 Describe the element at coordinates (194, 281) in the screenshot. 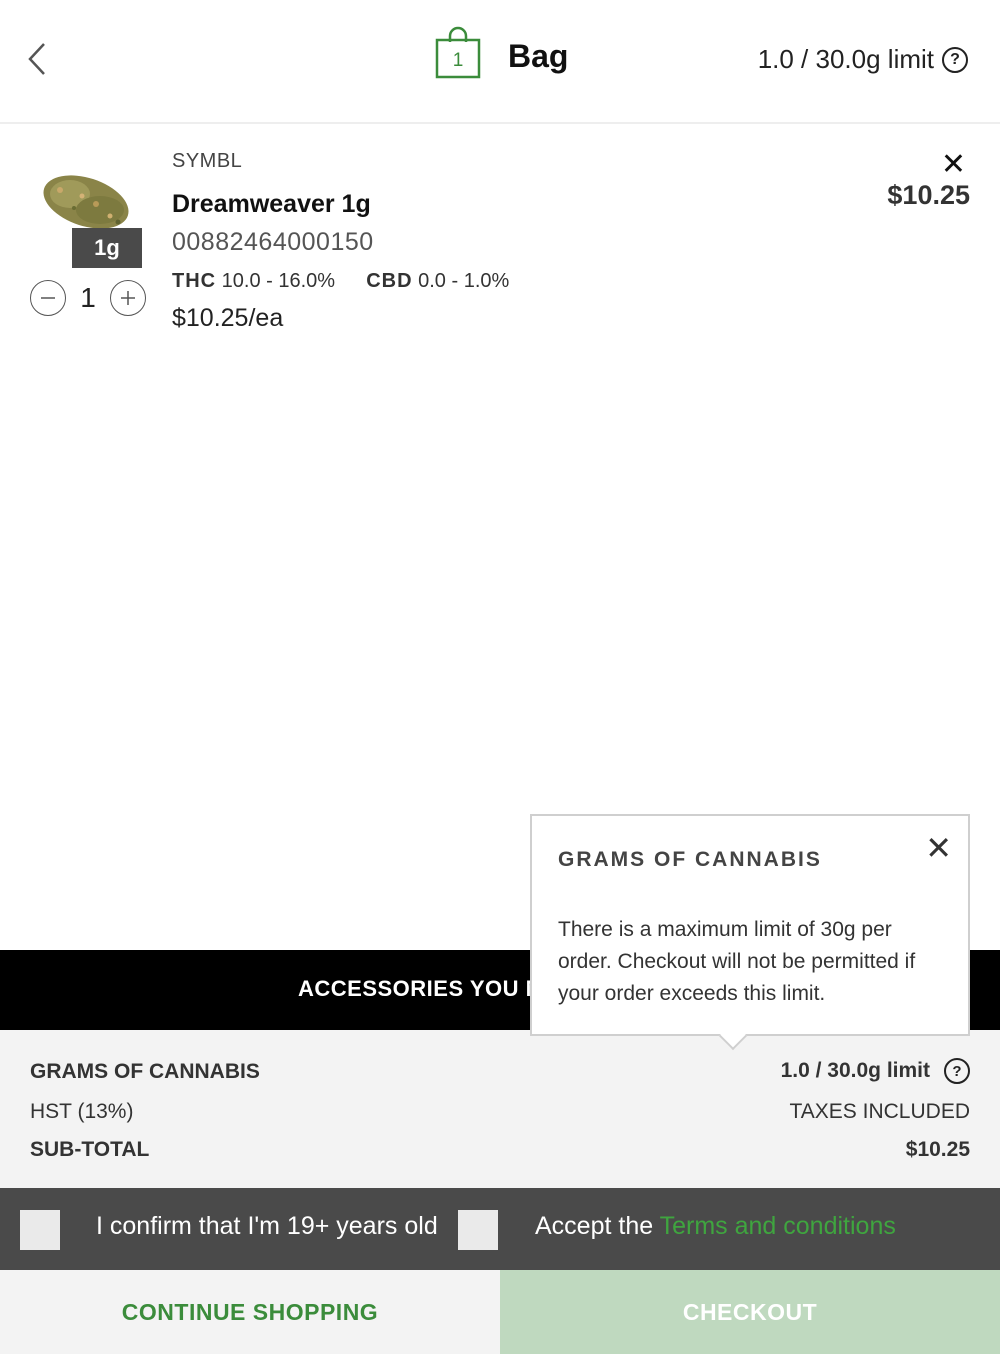

I see `thc-label: THC` at that location.